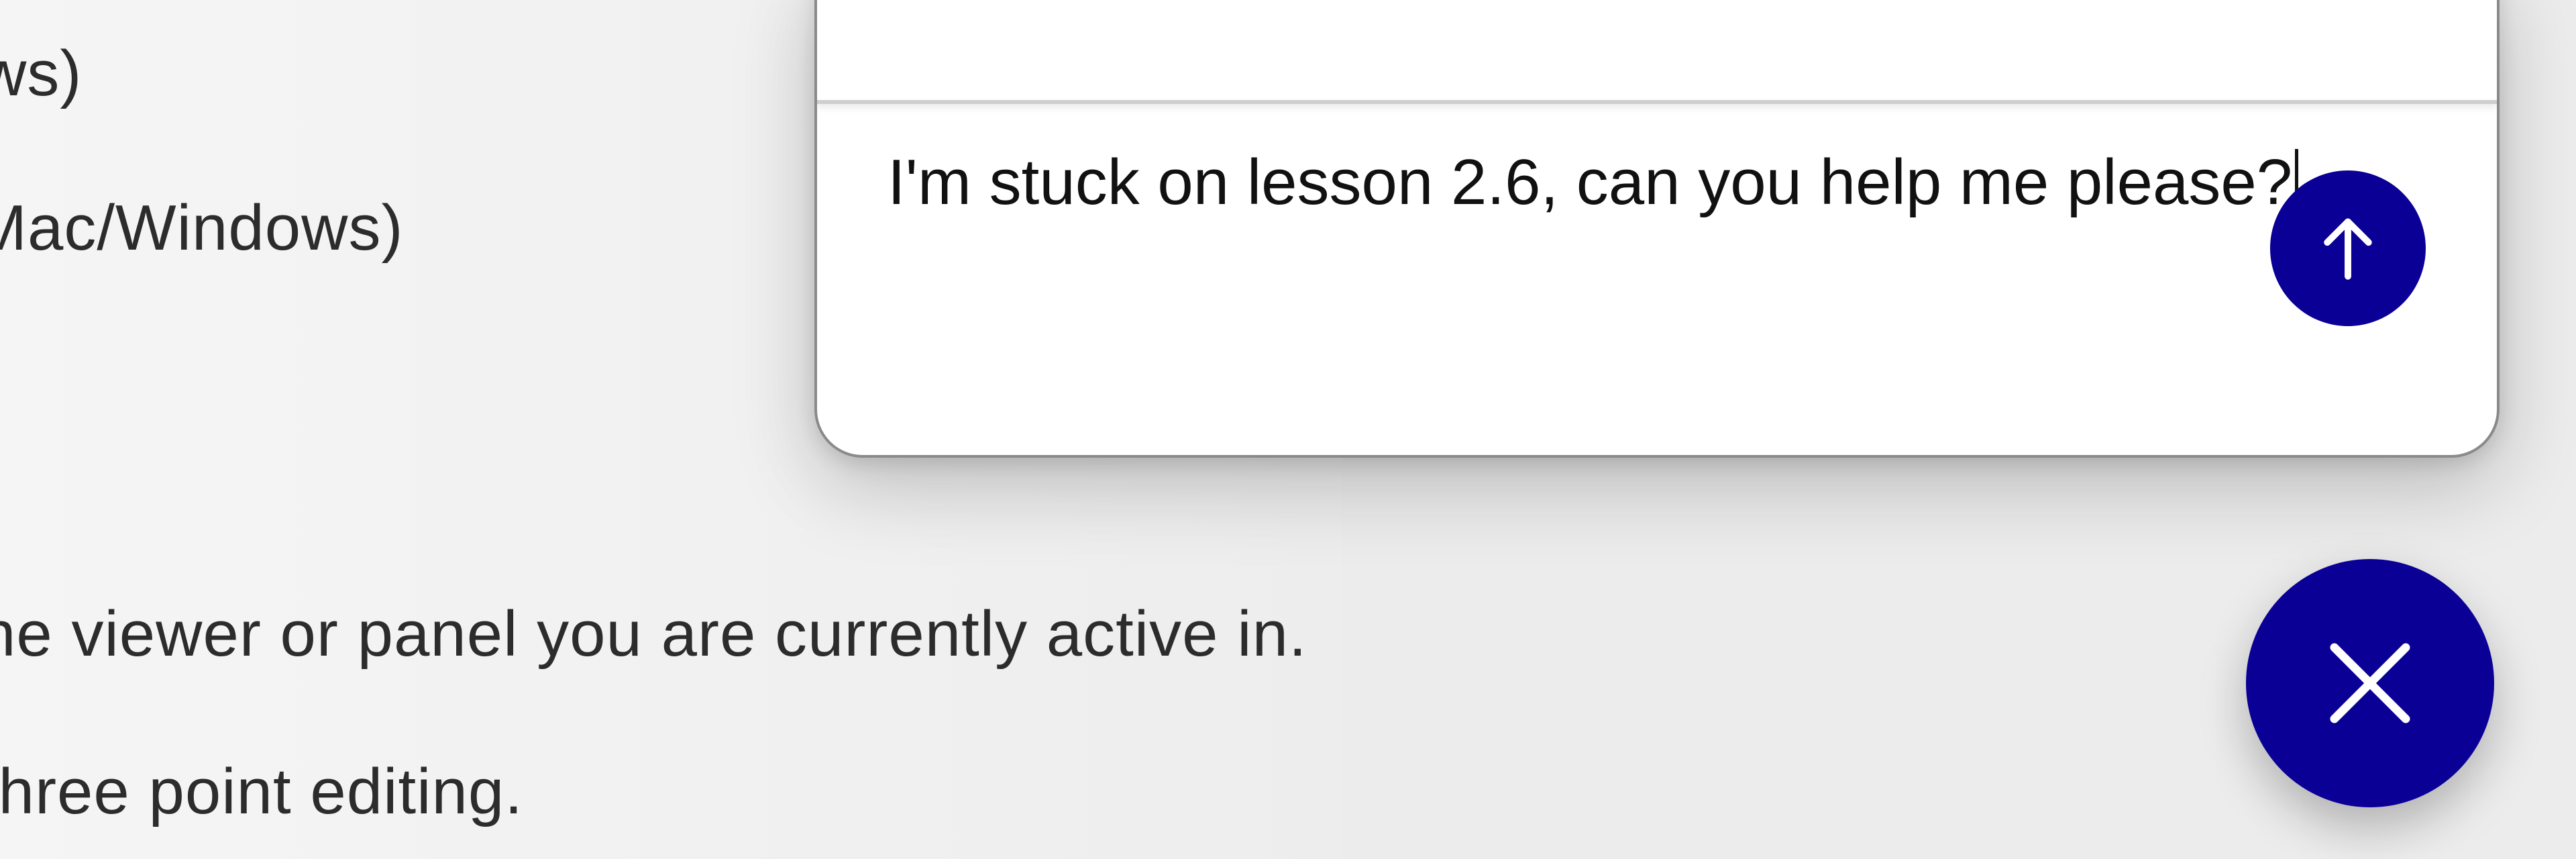  Describe the element at coordinates (1657, 52) in the screenshot. I see `chat-messages-area` at that location.